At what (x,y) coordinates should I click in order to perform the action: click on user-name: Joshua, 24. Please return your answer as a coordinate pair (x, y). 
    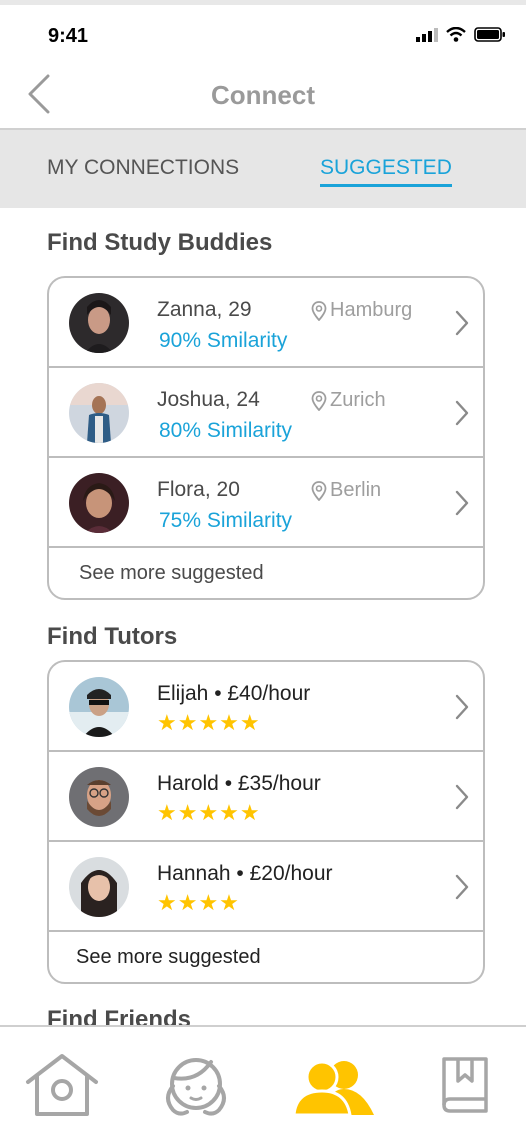
    Looking at the image, I should click on (208, 399).